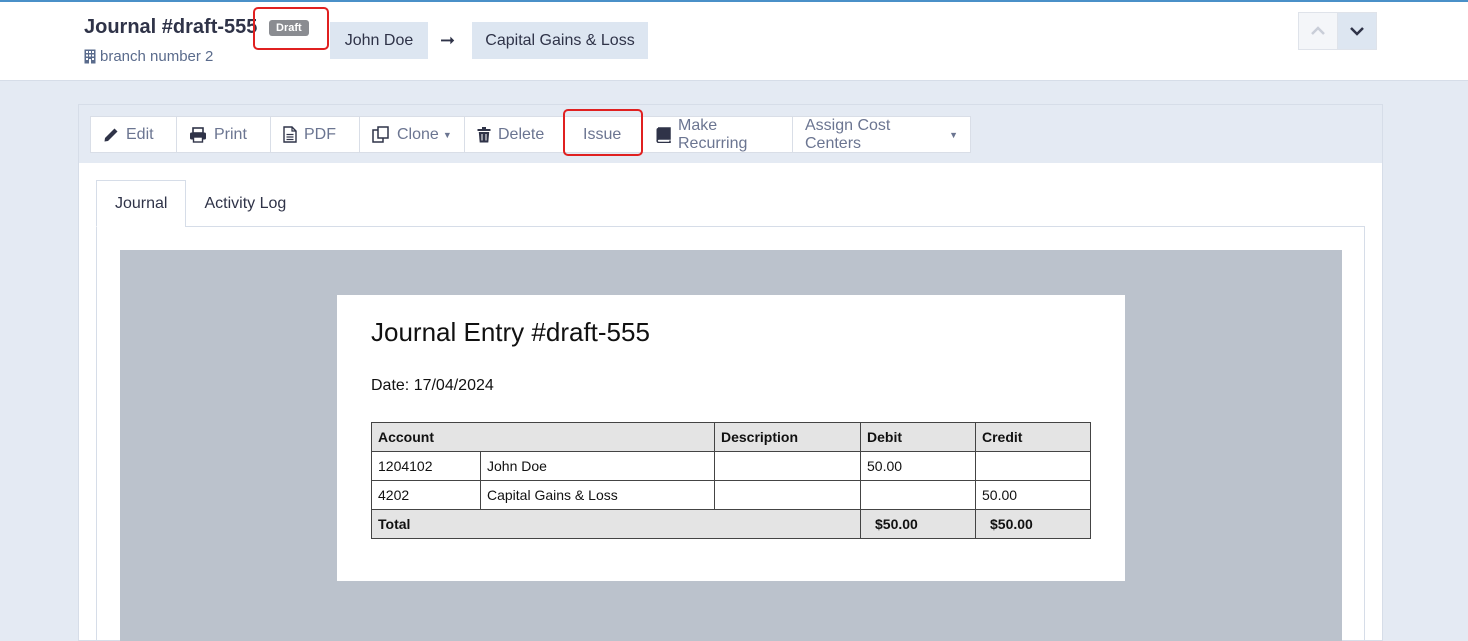 This screenshot has width=1468, height=641. I want to click on account-code: 1204102, so click(426, 466).